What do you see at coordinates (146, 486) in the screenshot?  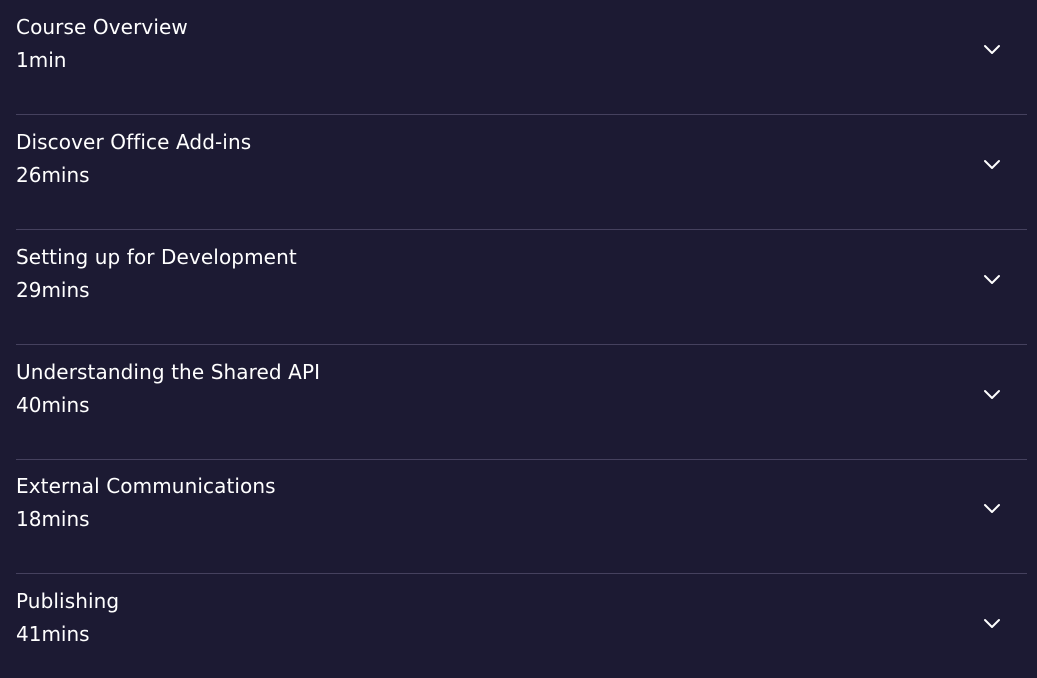 I see `module-title: External Communications` at bounding box center [146, 486].